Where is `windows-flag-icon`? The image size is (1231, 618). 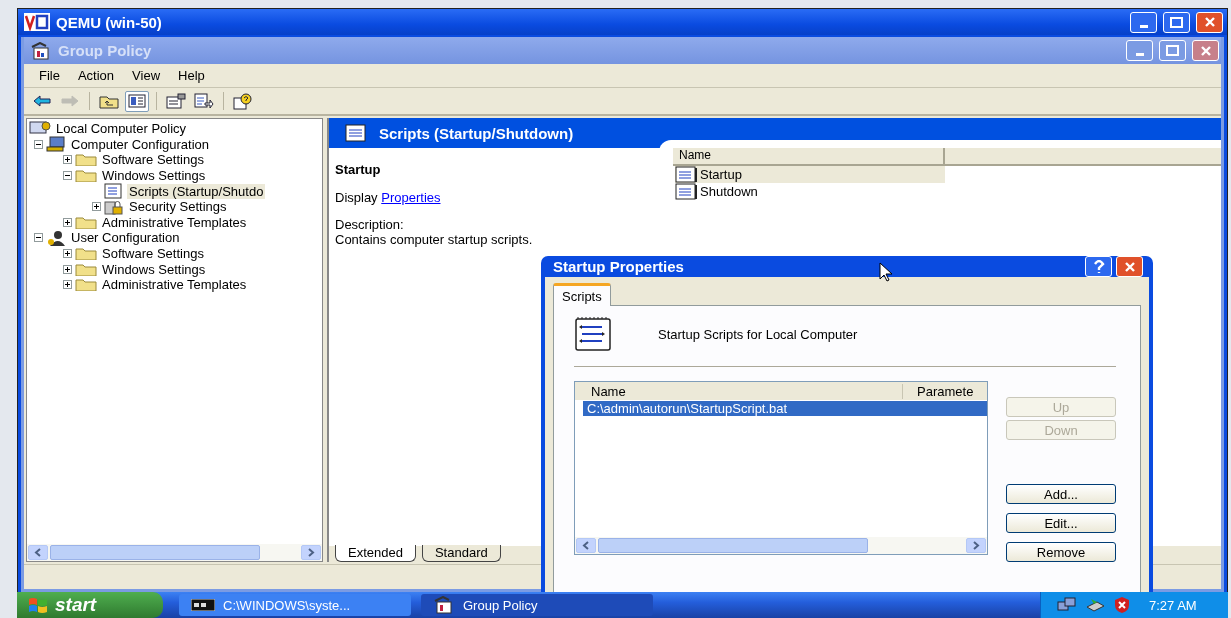 windows-flag-icon is located at coordinates (38, 605).